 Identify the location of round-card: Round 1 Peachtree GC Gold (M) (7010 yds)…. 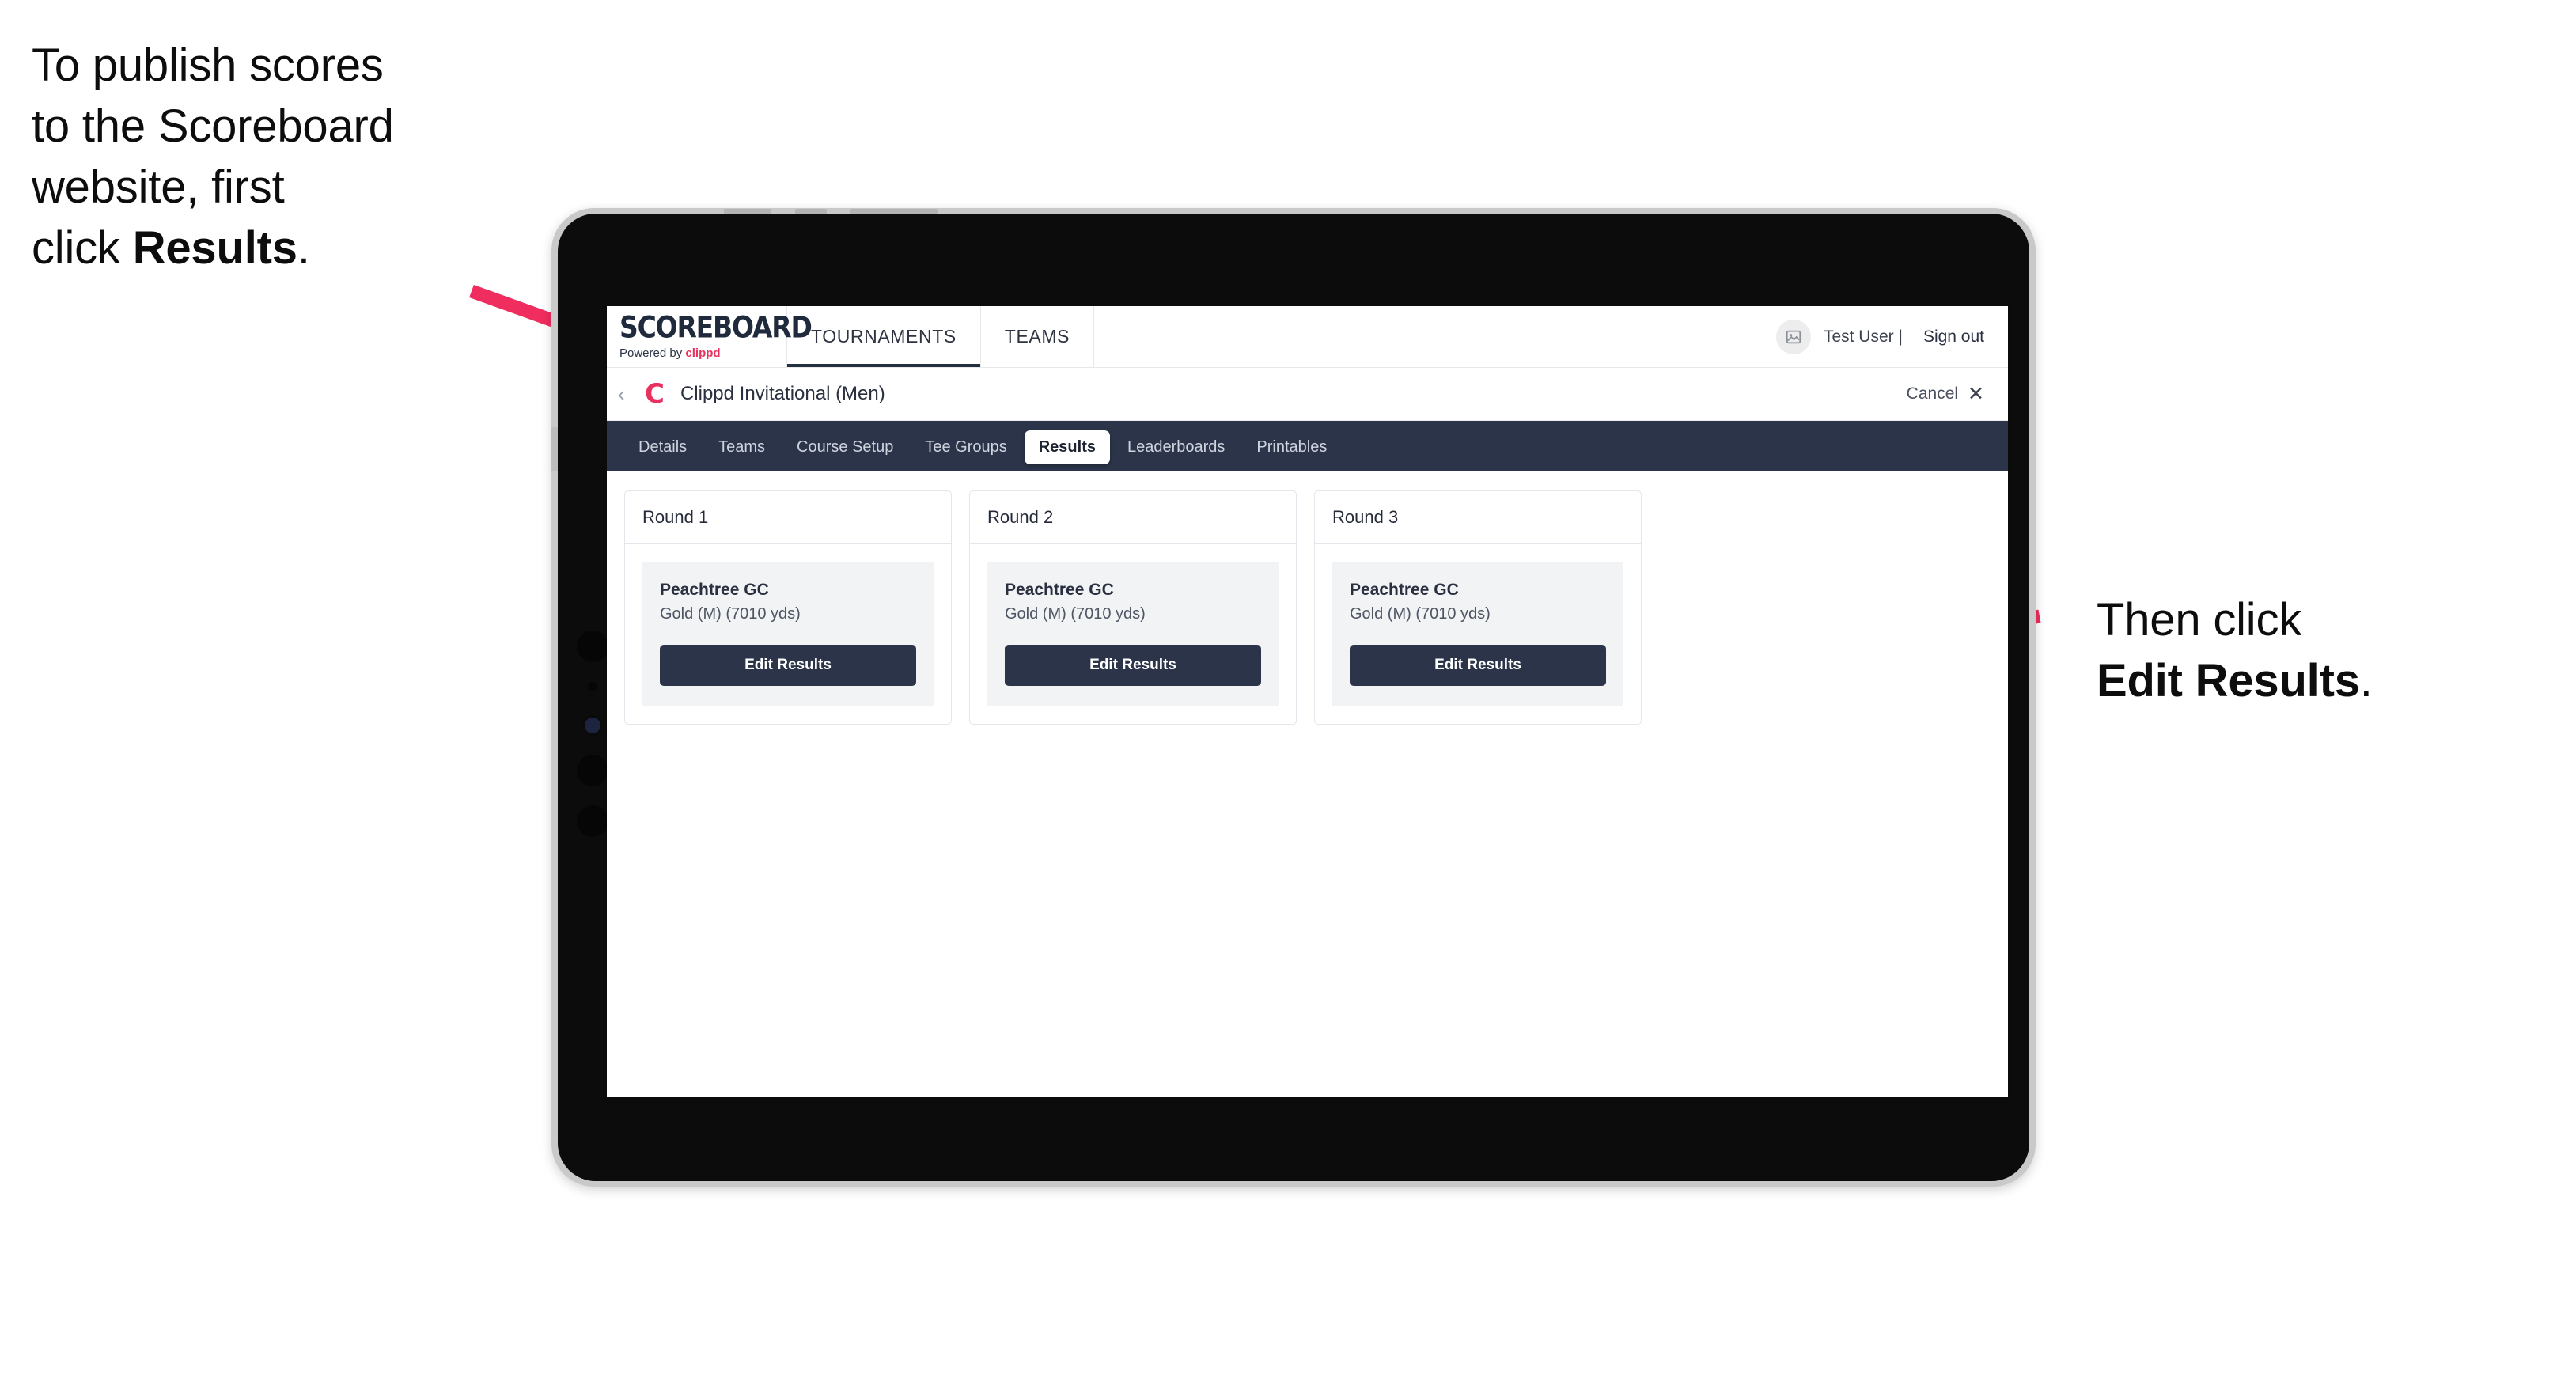
(788, 608).